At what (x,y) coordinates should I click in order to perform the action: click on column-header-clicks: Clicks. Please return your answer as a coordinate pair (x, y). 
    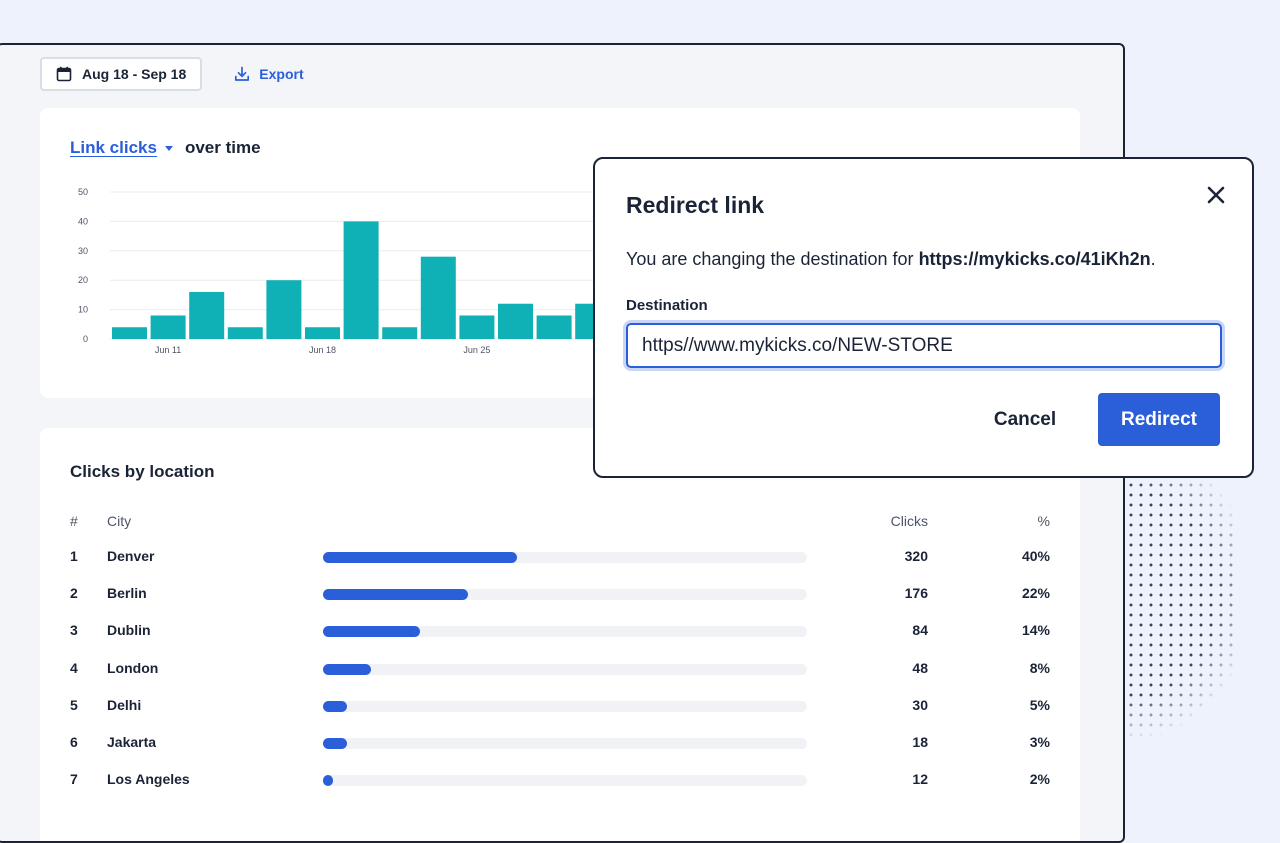
    Looking at the image, I should click on (909, 521).